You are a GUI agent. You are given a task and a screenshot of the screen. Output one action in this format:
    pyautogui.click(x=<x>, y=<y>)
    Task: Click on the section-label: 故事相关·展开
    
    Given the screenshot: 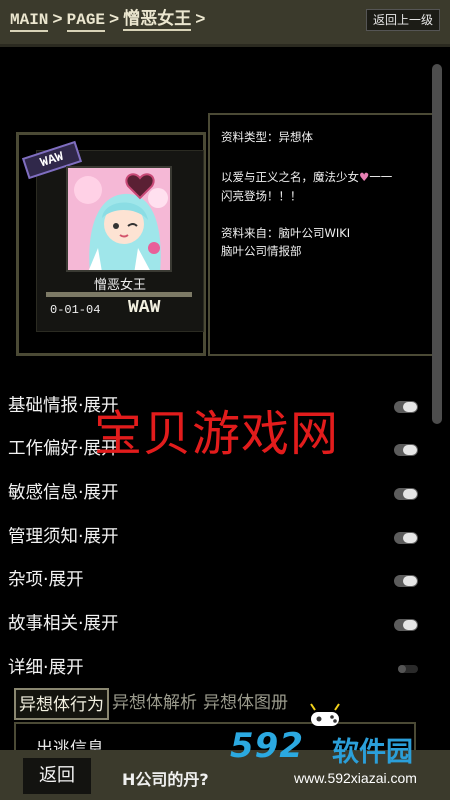 What is the action you would take?
    pyautogui.click(x=63, y=624)
    